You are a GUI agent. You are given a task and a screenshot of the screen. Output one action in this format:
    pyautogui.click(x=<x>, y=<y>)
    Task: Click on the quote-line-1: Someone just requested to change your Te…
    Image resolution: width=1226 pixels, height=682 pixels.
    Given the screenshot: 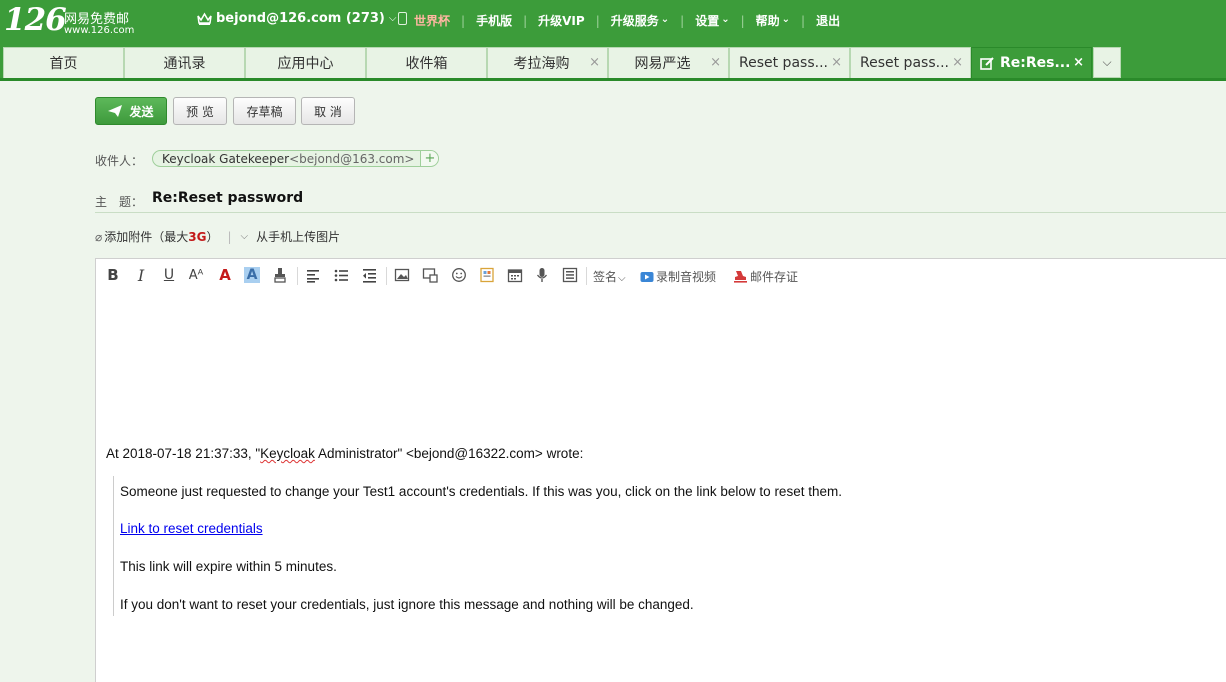 What is the action you would take?
    pyautogui.click(x=481, y=491)
    